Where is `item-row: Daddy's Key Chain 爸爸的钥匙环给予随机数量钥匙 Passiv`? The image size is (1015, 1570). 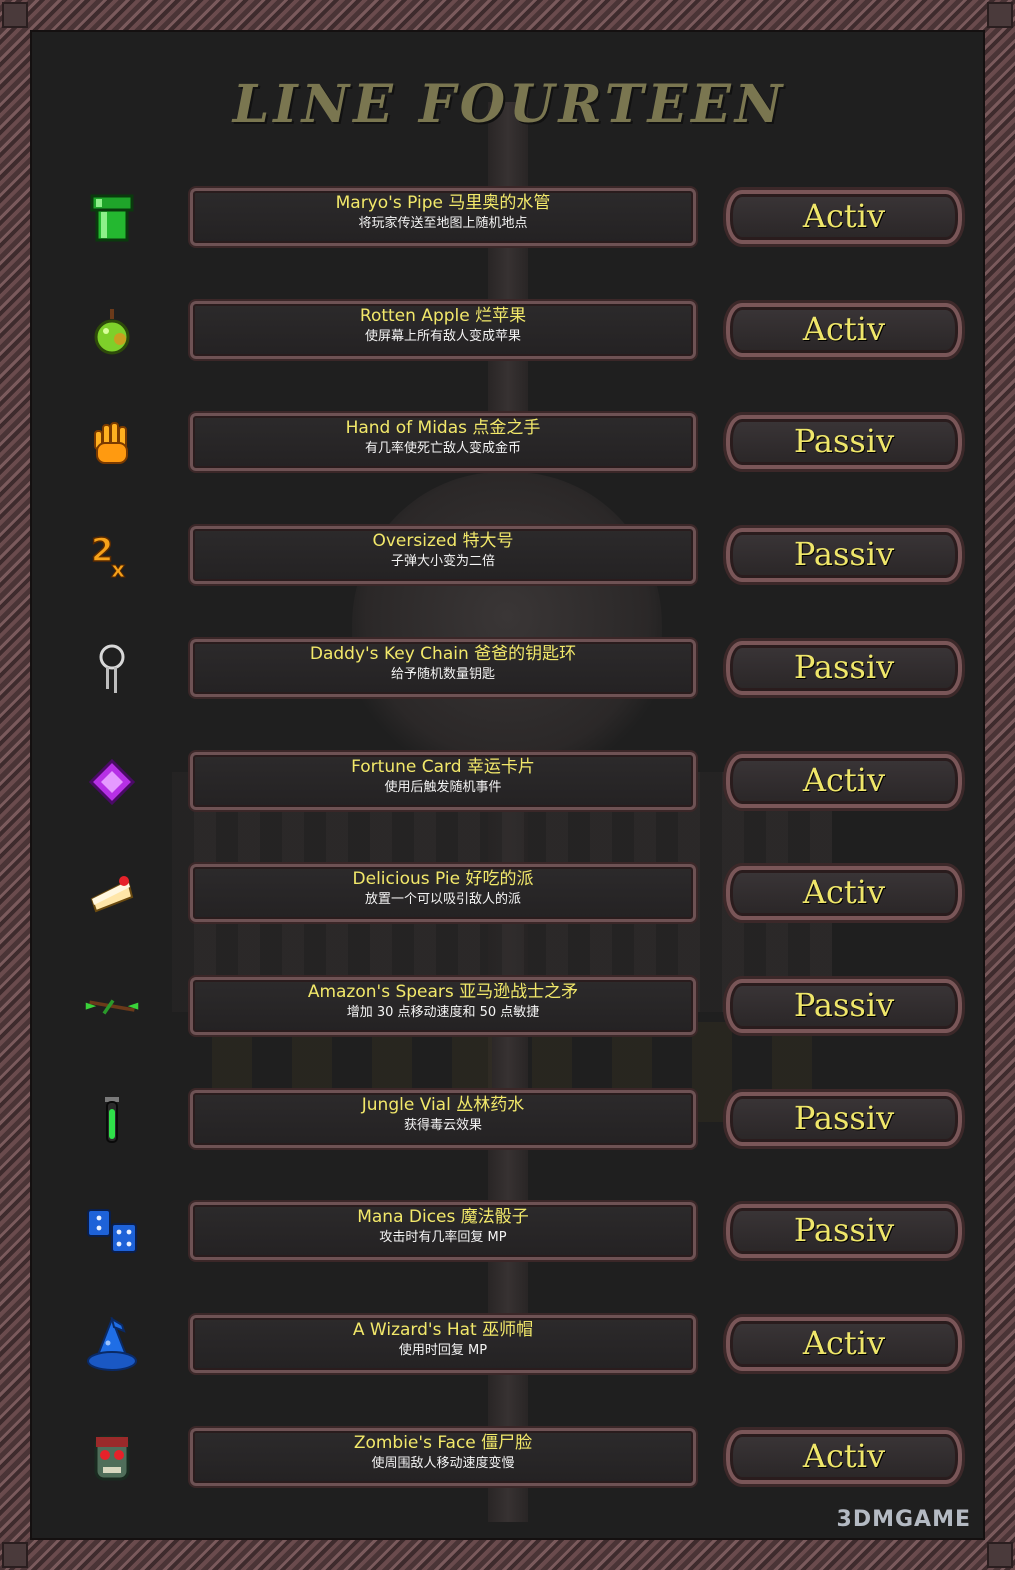 item-row: Daddy's Key Chain 爸爸的钥匙环给予随机数量钥匙 Passiv is located at coordinates (507, 670).